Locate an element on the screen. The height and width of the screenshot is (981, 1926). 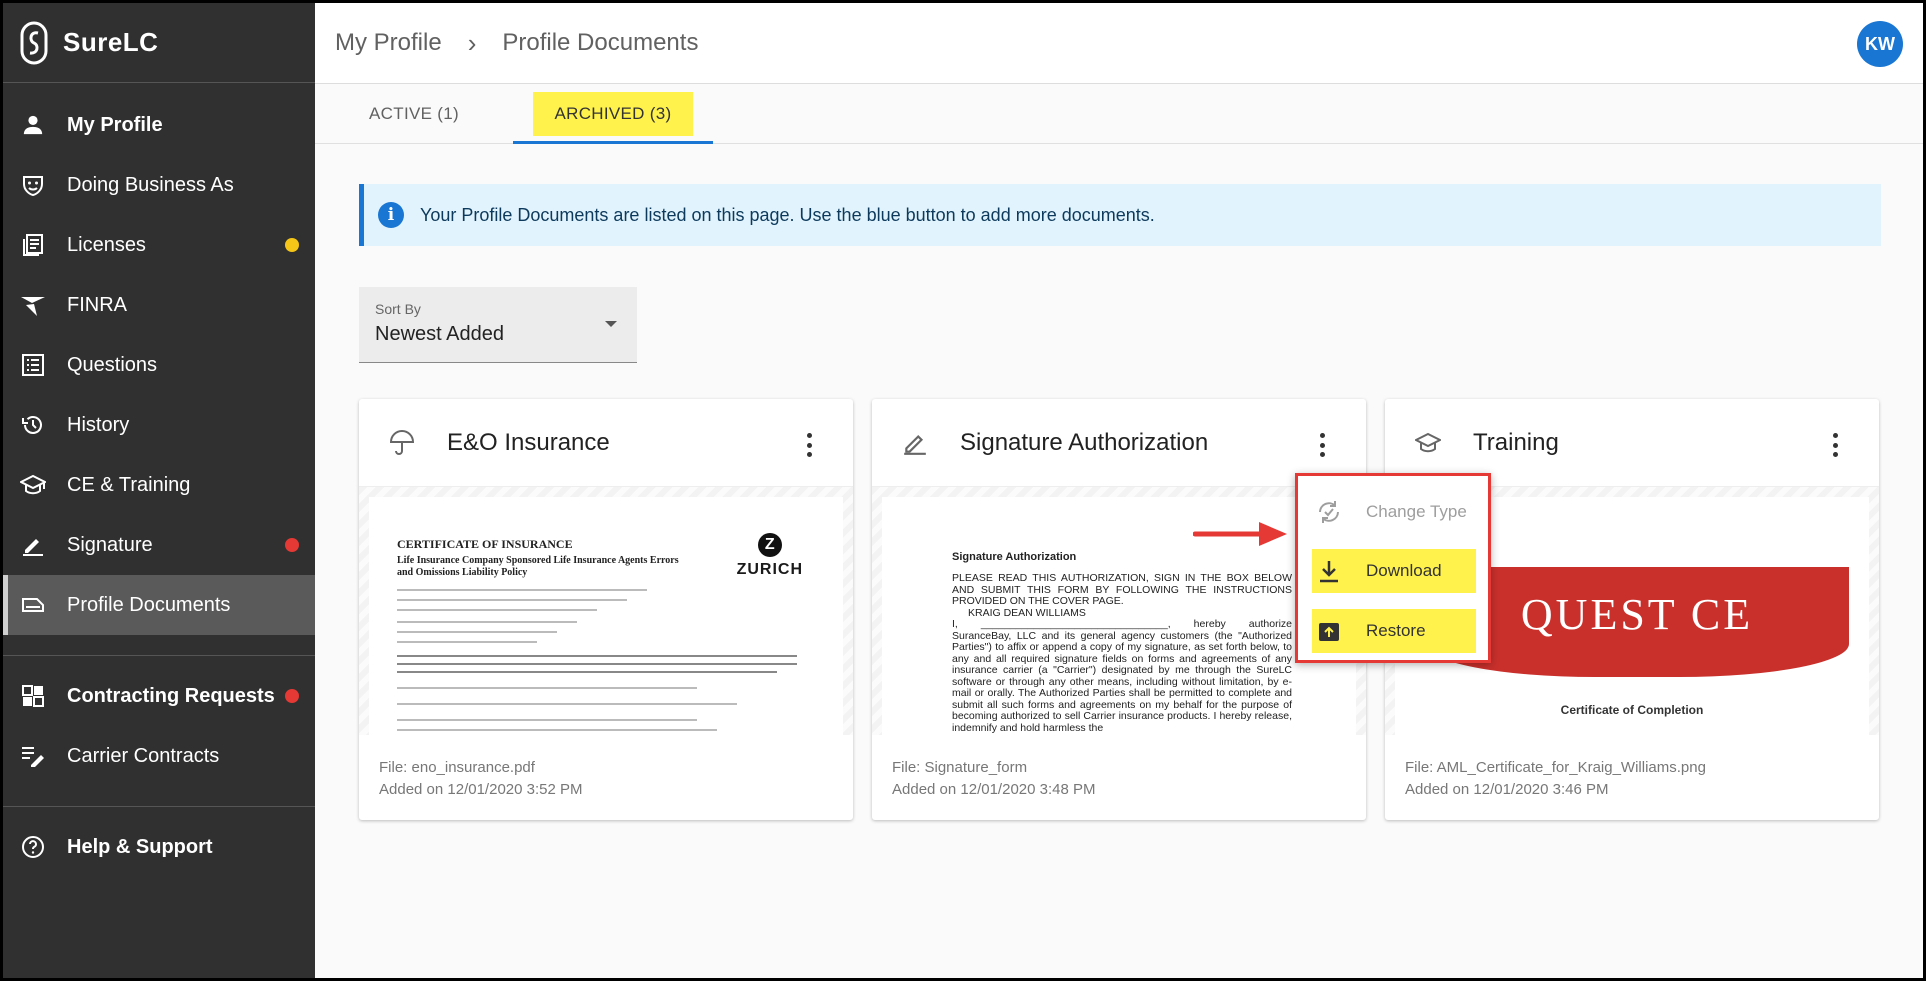
sidebar-item-label: Carrier Contracts is located at coordinates (143, 755).